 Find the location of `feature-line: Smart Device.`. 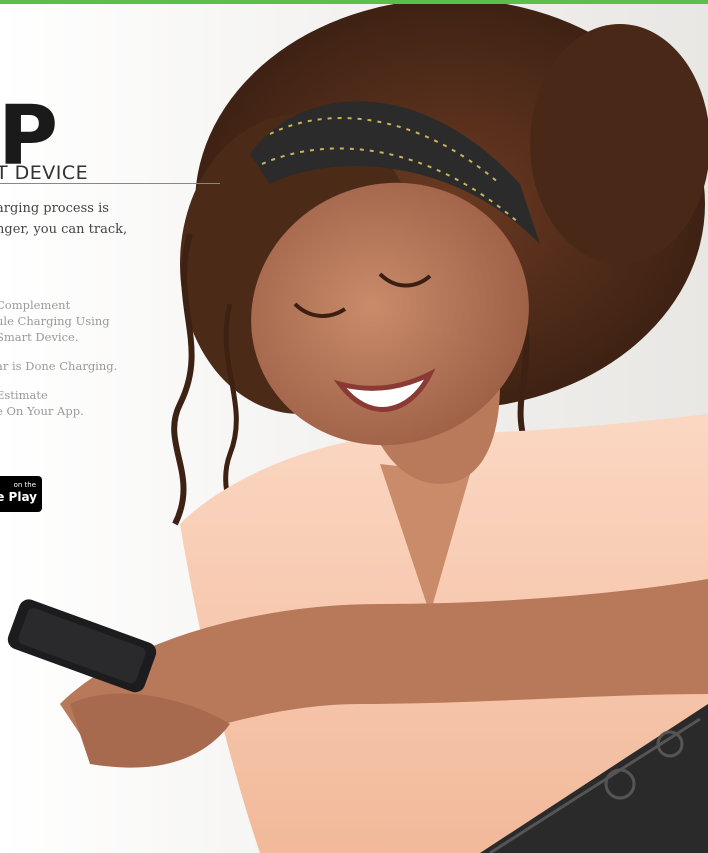

feature-line: Smart Device. is located at coordinates (39, 337).